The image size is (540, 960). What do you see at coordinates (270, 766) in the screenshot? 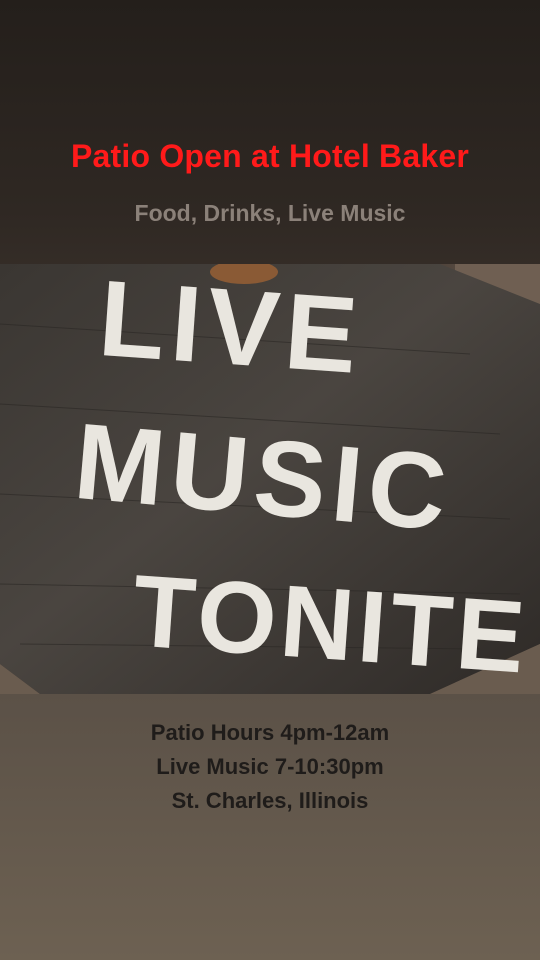
I see `live-music-hours: Live Music 7-10:30pm` at bounding box center [270, 766].